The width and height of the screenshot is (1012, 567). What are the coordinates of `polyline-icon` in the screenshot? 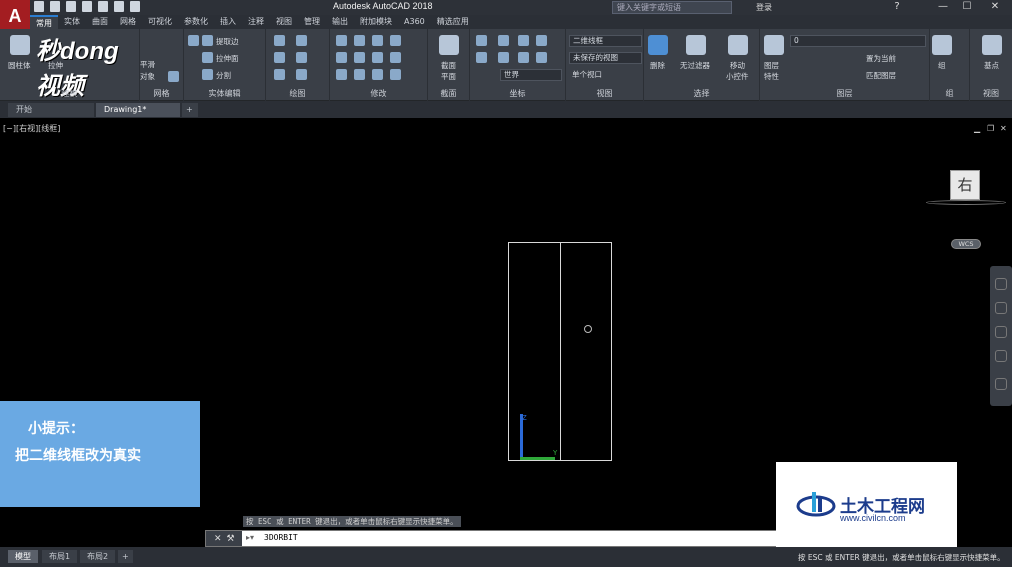 It's located at (279, 40).